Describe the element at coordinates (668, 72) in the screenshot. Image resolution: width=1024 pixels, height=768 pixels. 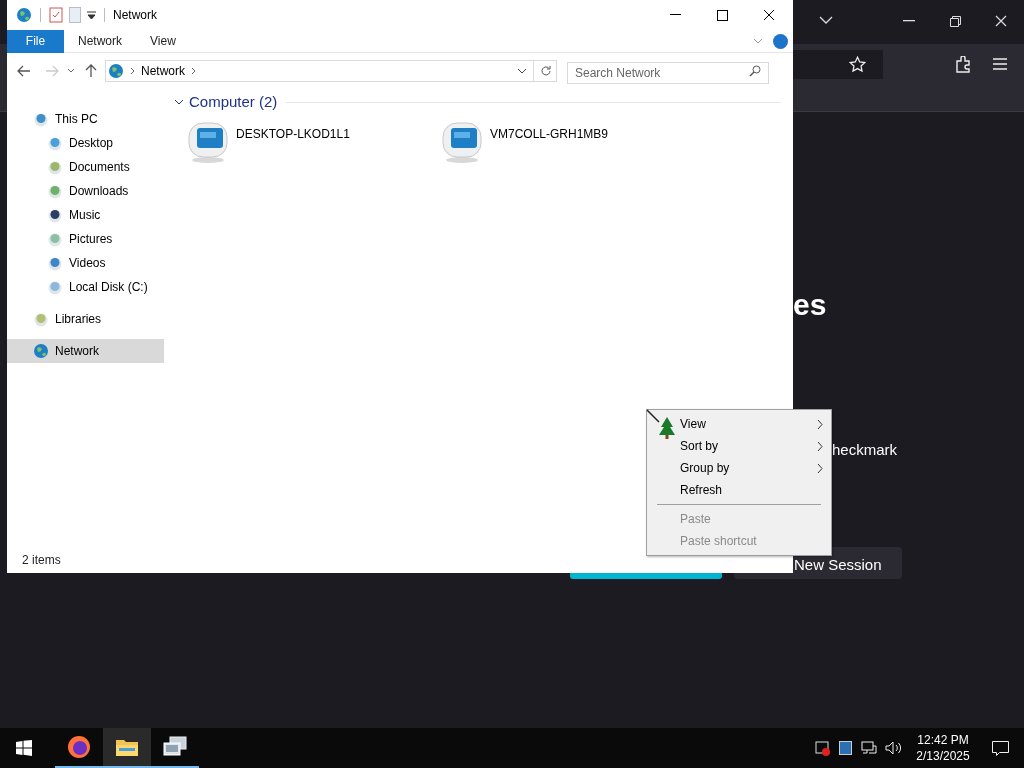
I see `search-field: Search Network` at that location.